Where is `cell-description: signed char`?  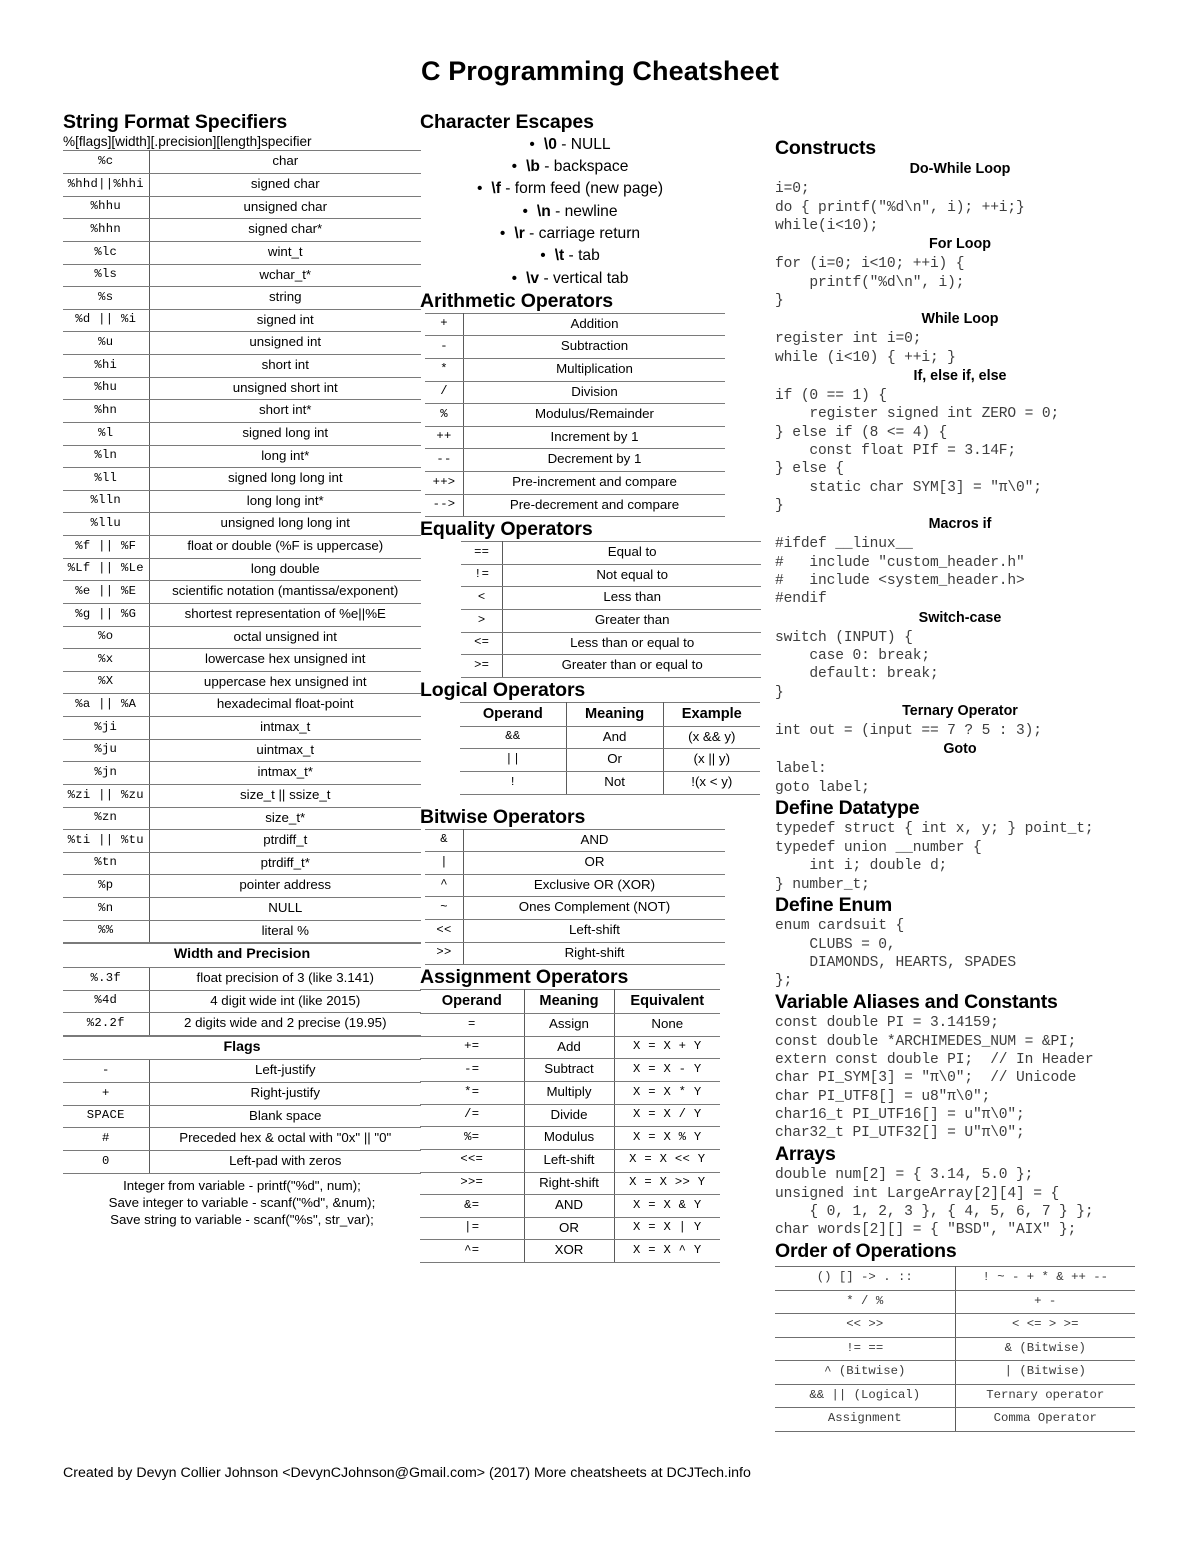 cell-description: signed char is located at coordinates (285, 185).